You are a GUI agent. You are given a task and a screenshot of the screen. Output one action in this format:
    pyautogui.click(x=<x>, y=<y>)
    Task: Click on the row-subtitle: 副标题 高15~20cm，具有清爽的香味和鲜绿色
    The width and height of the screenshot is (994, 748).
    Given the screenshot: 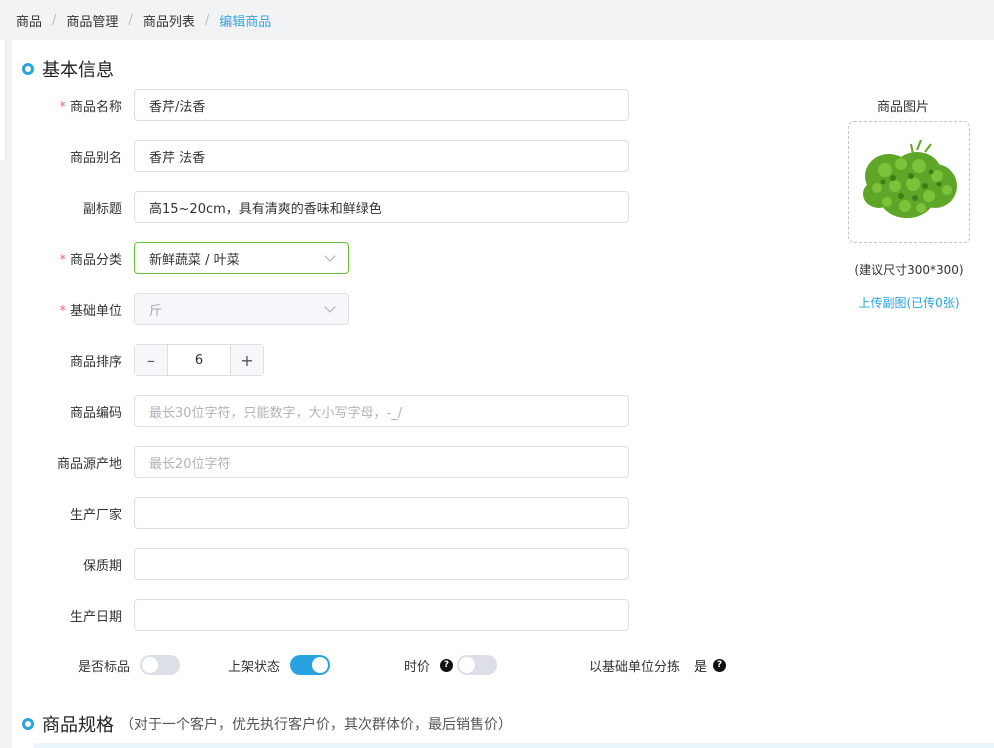 What is the action you would take?
    pyautogui.click(x=320, y=207)
    